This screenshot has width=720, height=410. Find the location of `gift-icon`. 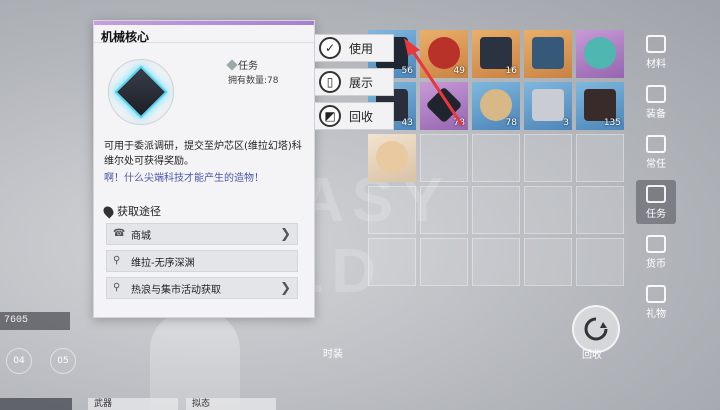

gift-icon is located at coordinates (656, 293).